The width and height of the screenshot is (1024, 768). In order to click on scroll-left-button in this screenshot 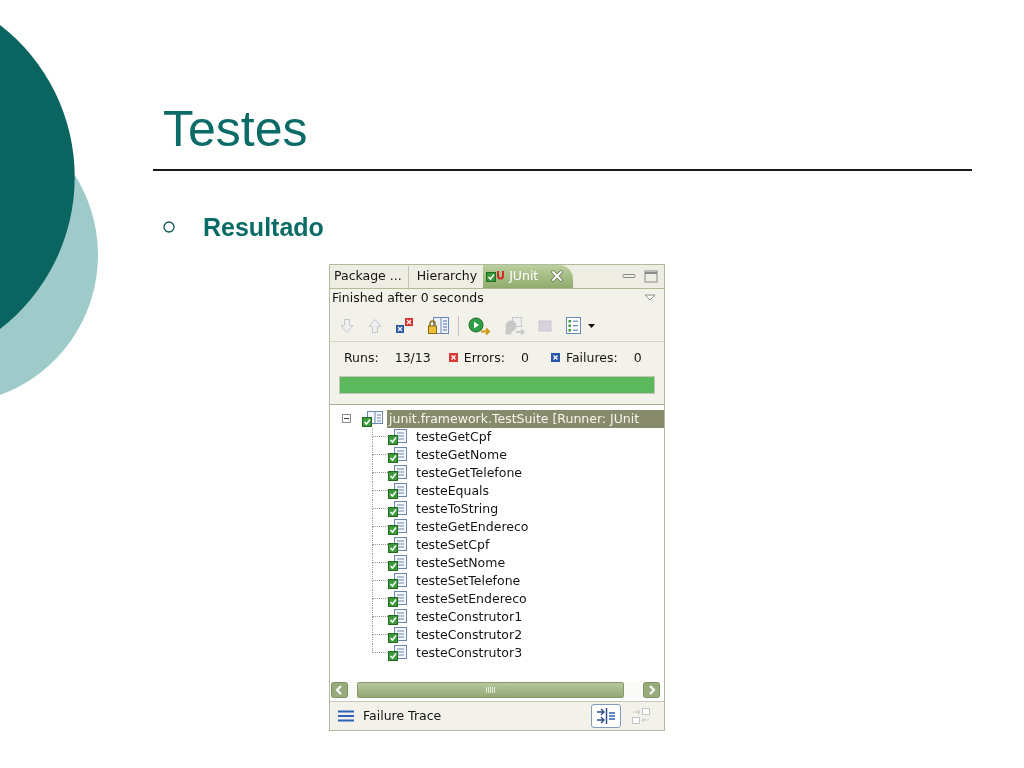, I will do `click(339, 689)`.